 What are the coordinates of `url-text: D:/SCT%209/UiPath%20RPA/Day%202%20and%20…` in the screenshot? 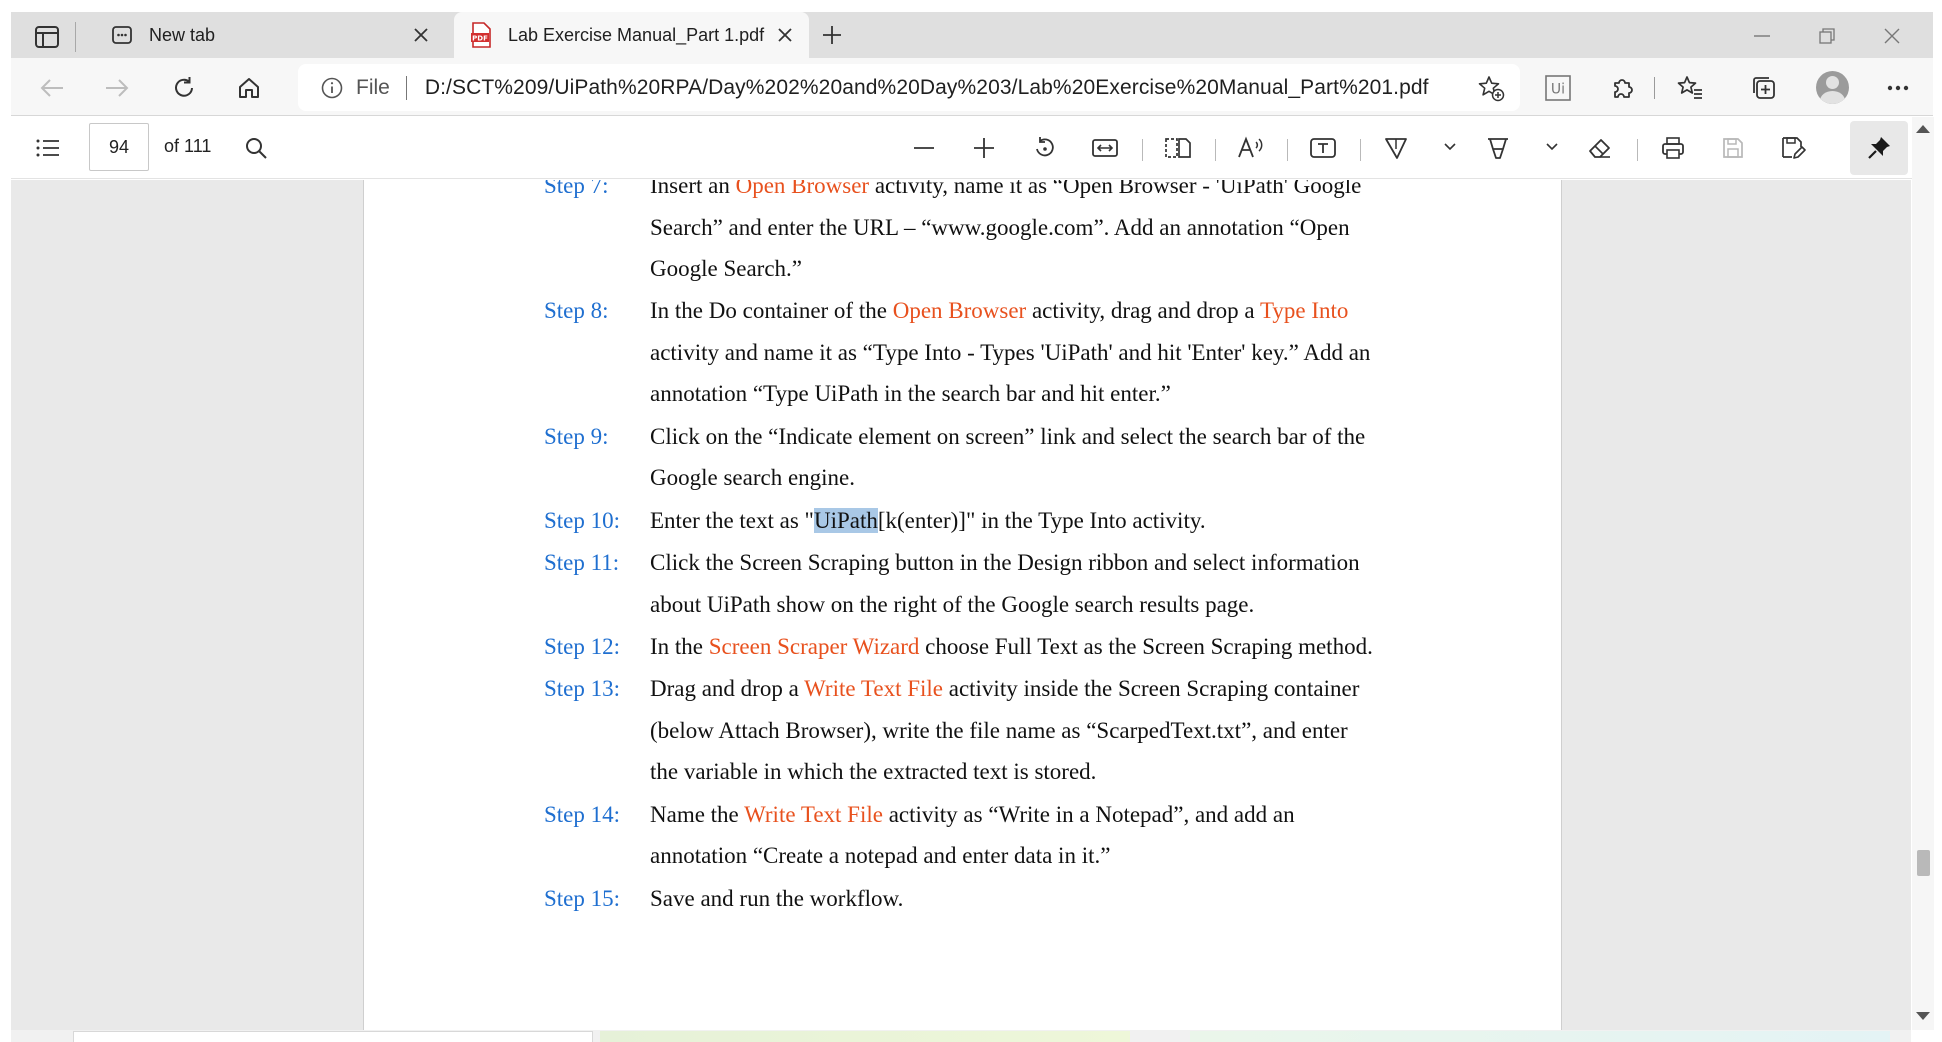 It's located at (927, 88).